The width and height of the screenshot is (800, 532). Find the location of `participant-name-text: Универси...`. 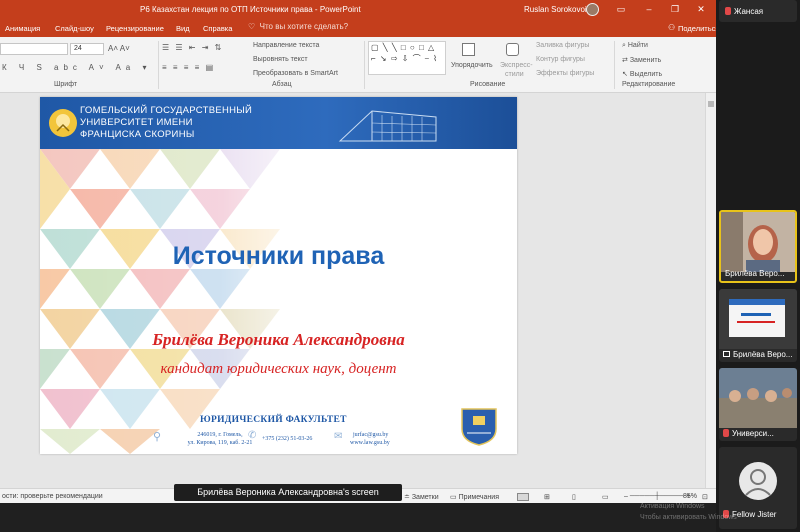

participant-name-text: Универси... is located at coordinates (753, 433).